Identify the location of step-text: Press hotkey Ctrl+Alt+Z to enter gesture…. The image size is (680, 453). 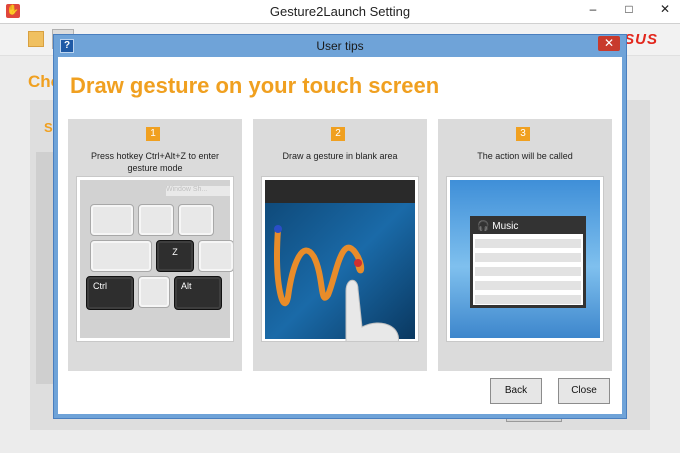
(155, 162).